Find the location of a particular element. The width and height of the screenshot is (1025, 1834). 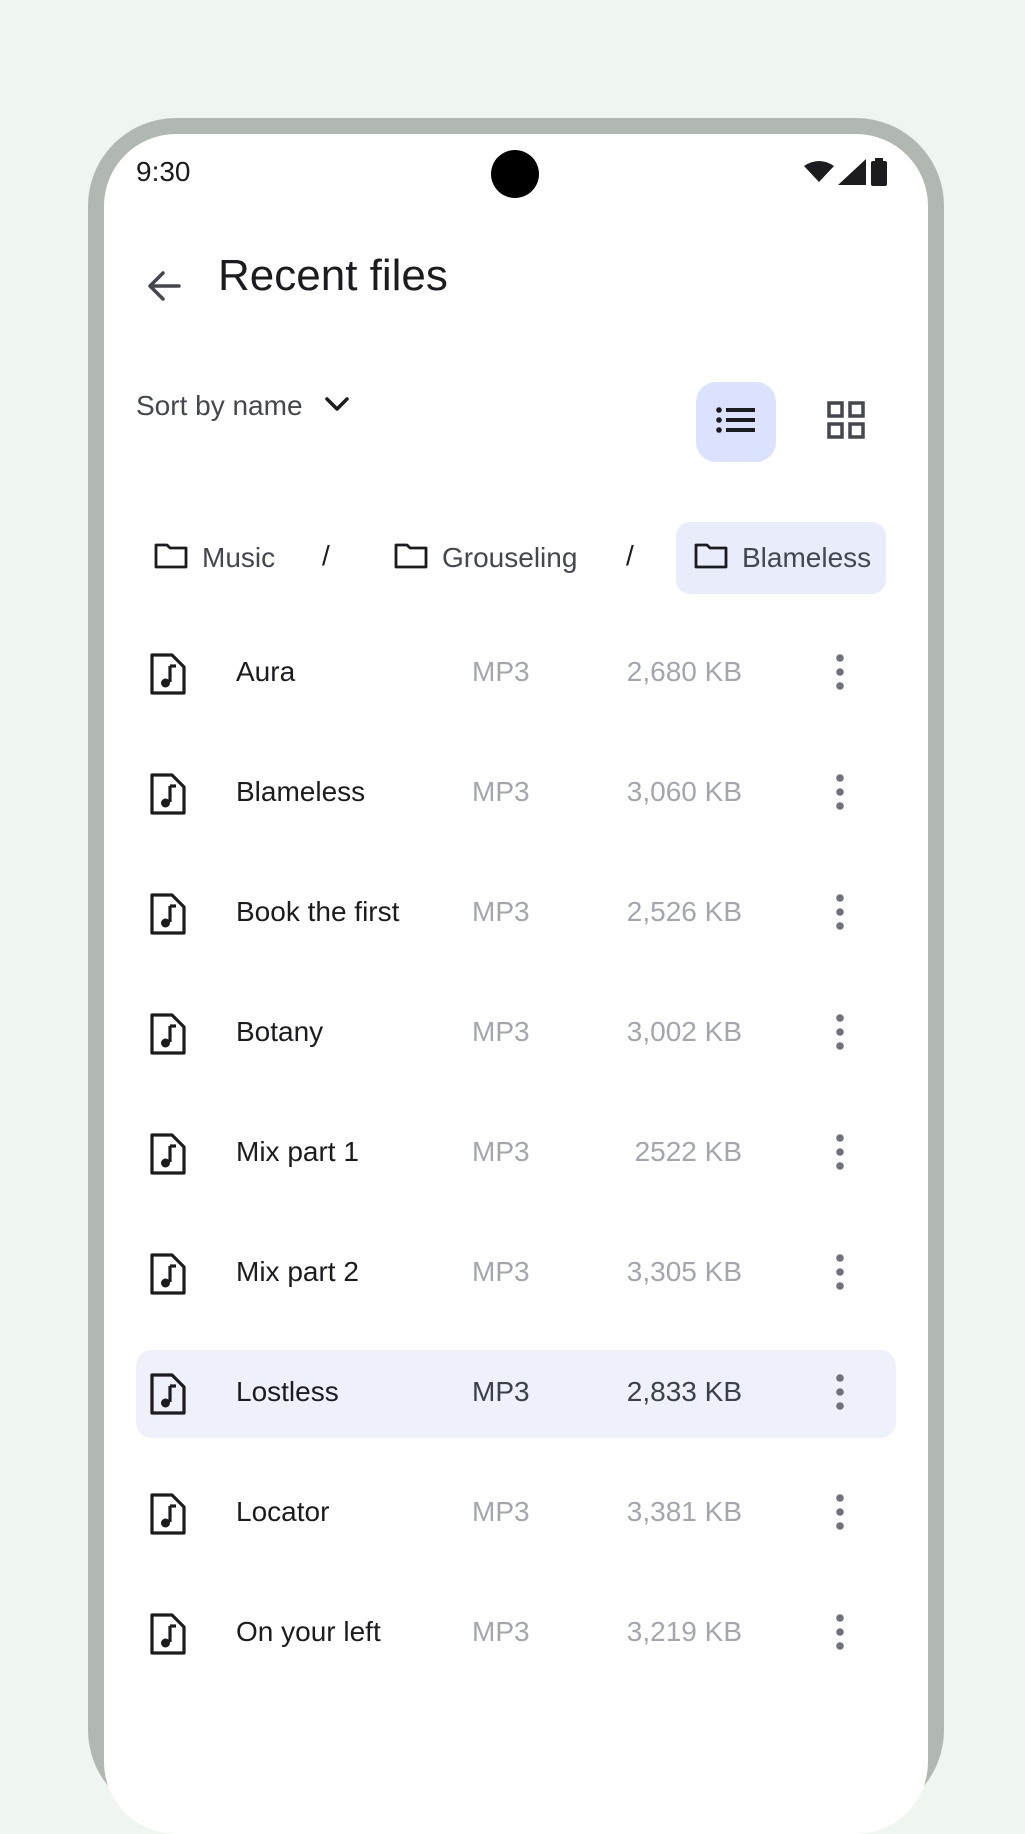

breadcrumb-label: Music is located at coordinates (239, 557).